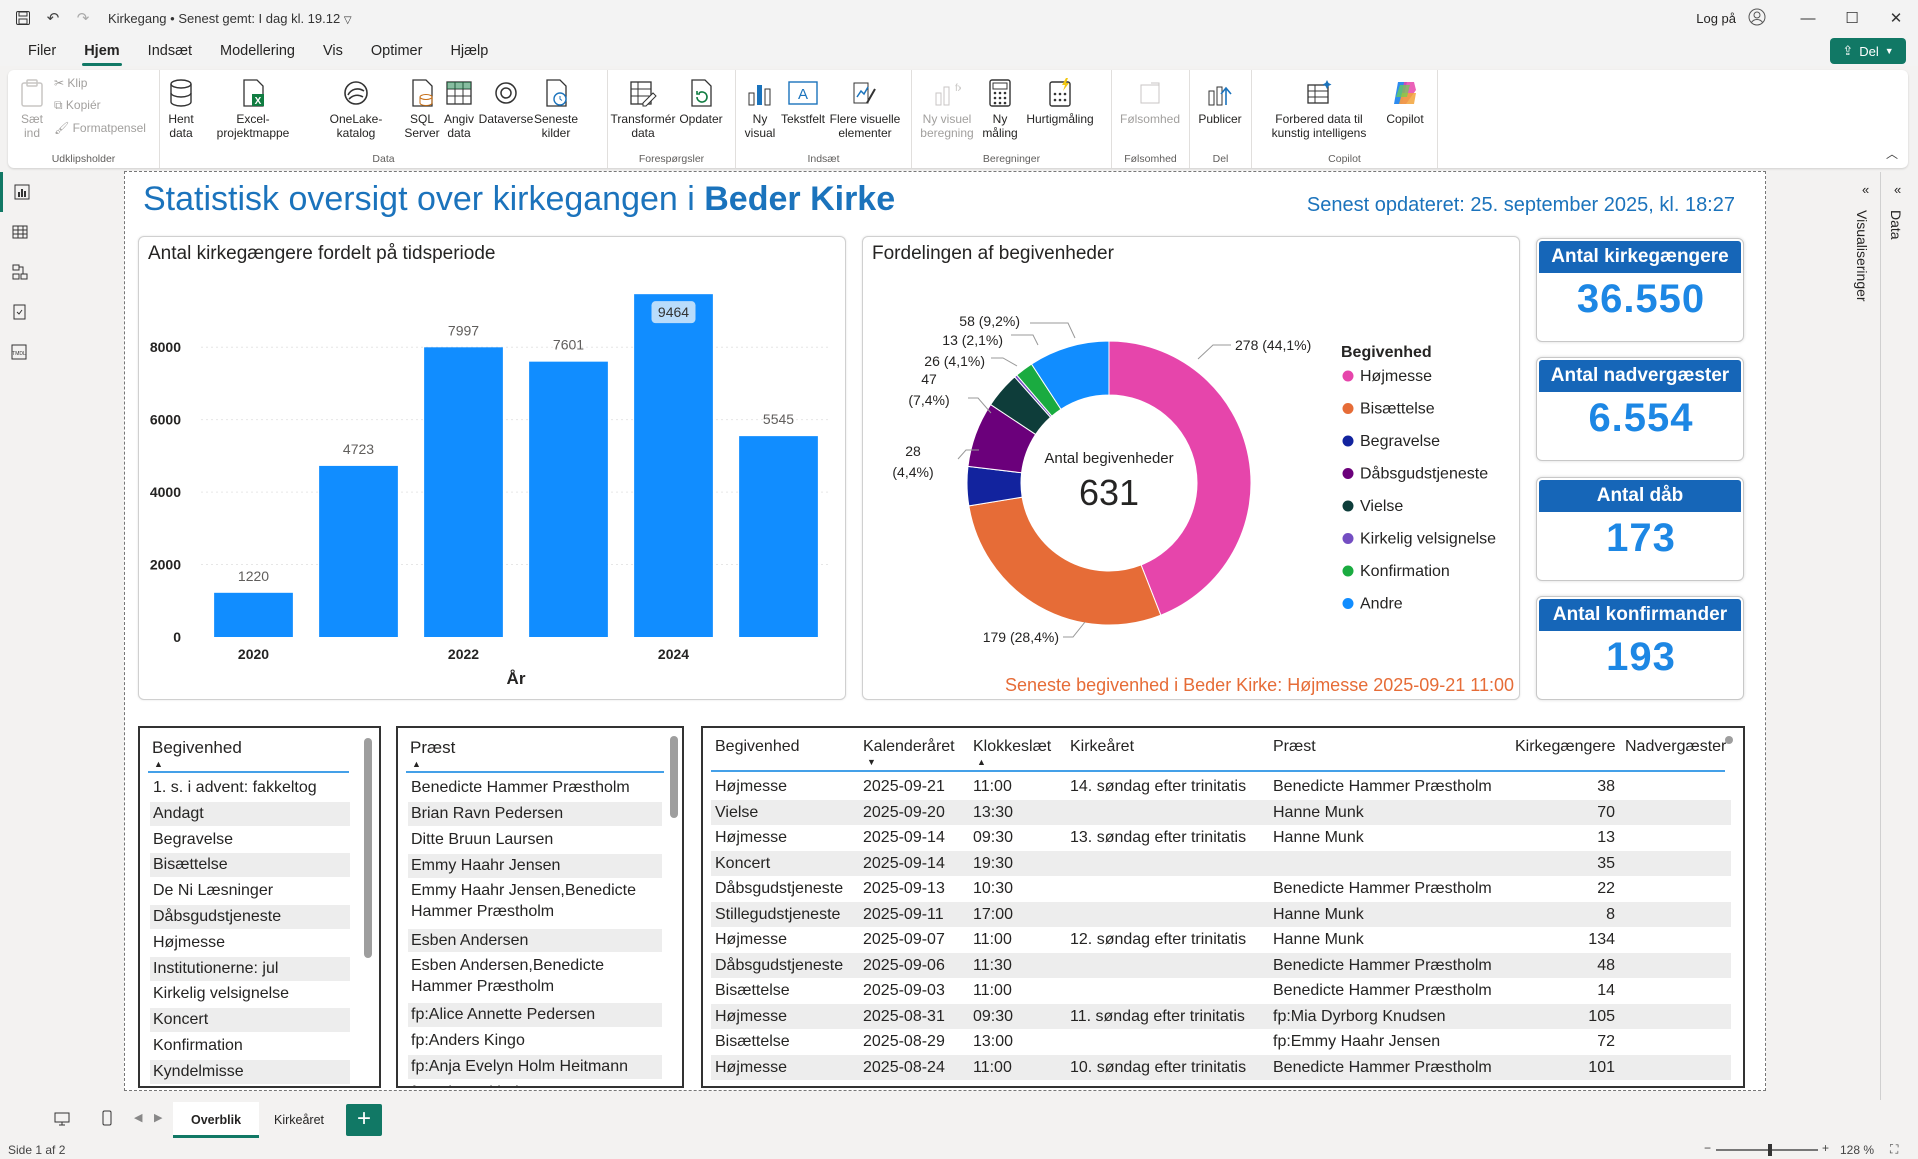 The width and height of the screenshot is (1918, 1159). Describe the element at coordinates (62, 1121) in the screenshot. I see `desktop-layout-icon` at that location.